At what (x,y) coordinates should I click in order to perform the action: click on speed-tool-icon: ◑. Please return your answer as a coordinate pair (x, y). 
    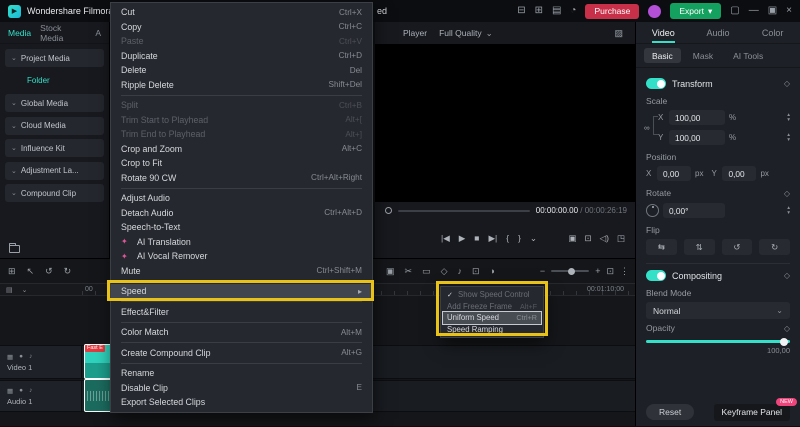
    Looking at the image, I should click on (492, 271).